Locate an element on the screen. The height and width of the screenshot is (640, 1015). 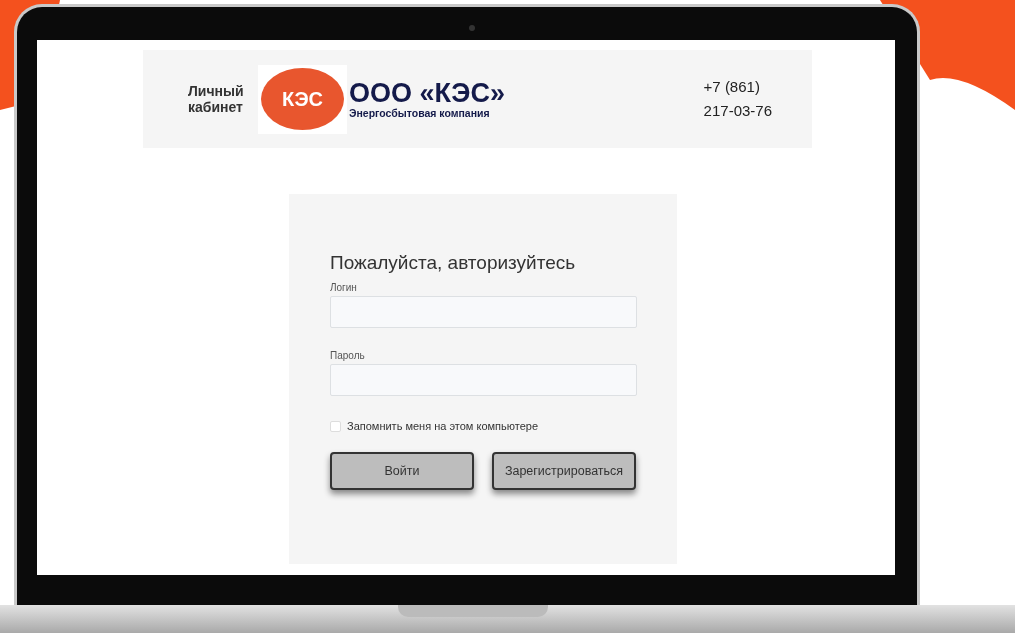
field-label: Логин is located at coordinates (344, 287).